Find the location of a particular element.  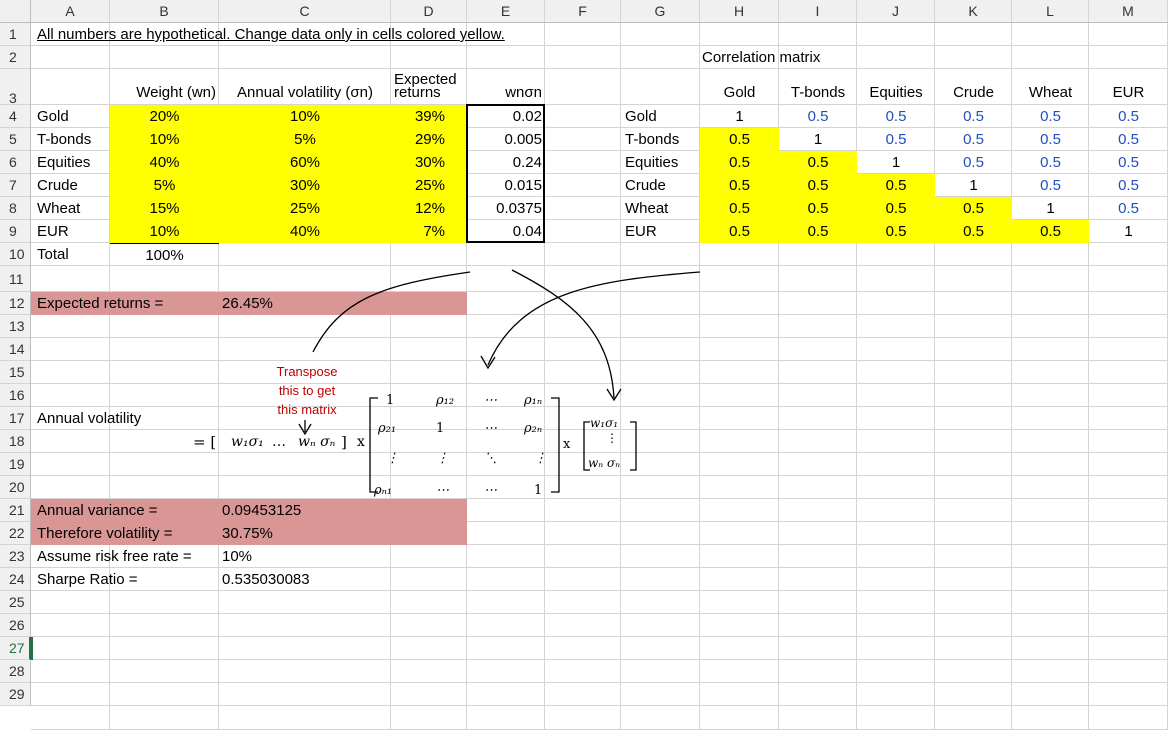

arrowhead is located at coordinates (488, 362).